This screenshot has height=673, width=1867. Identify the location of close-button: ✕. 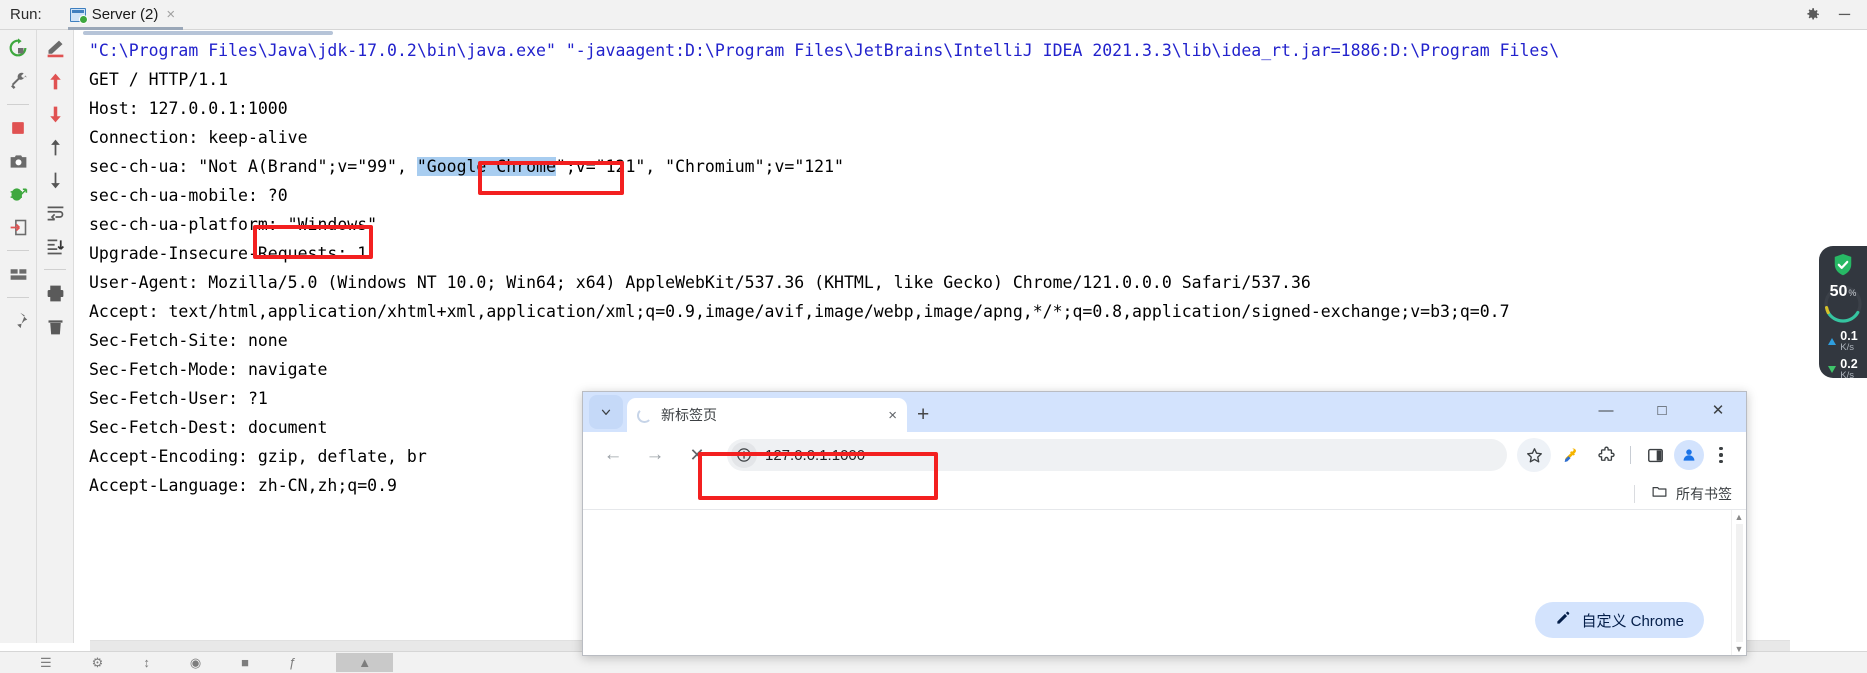
(1718, 410).